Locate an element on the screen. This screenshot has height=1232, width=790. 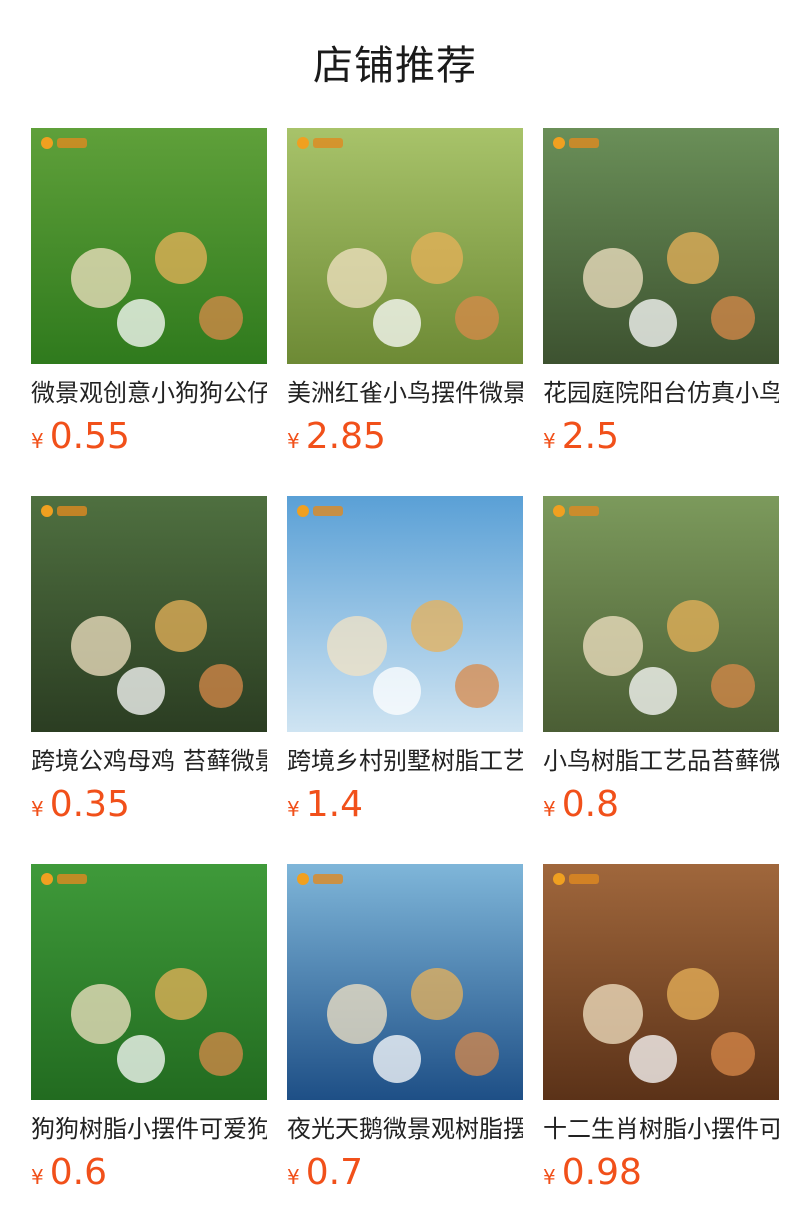
product-card: 跨境乡村别墅树脂工艺品 ¥1.4 is located at coordinates (405, 680).